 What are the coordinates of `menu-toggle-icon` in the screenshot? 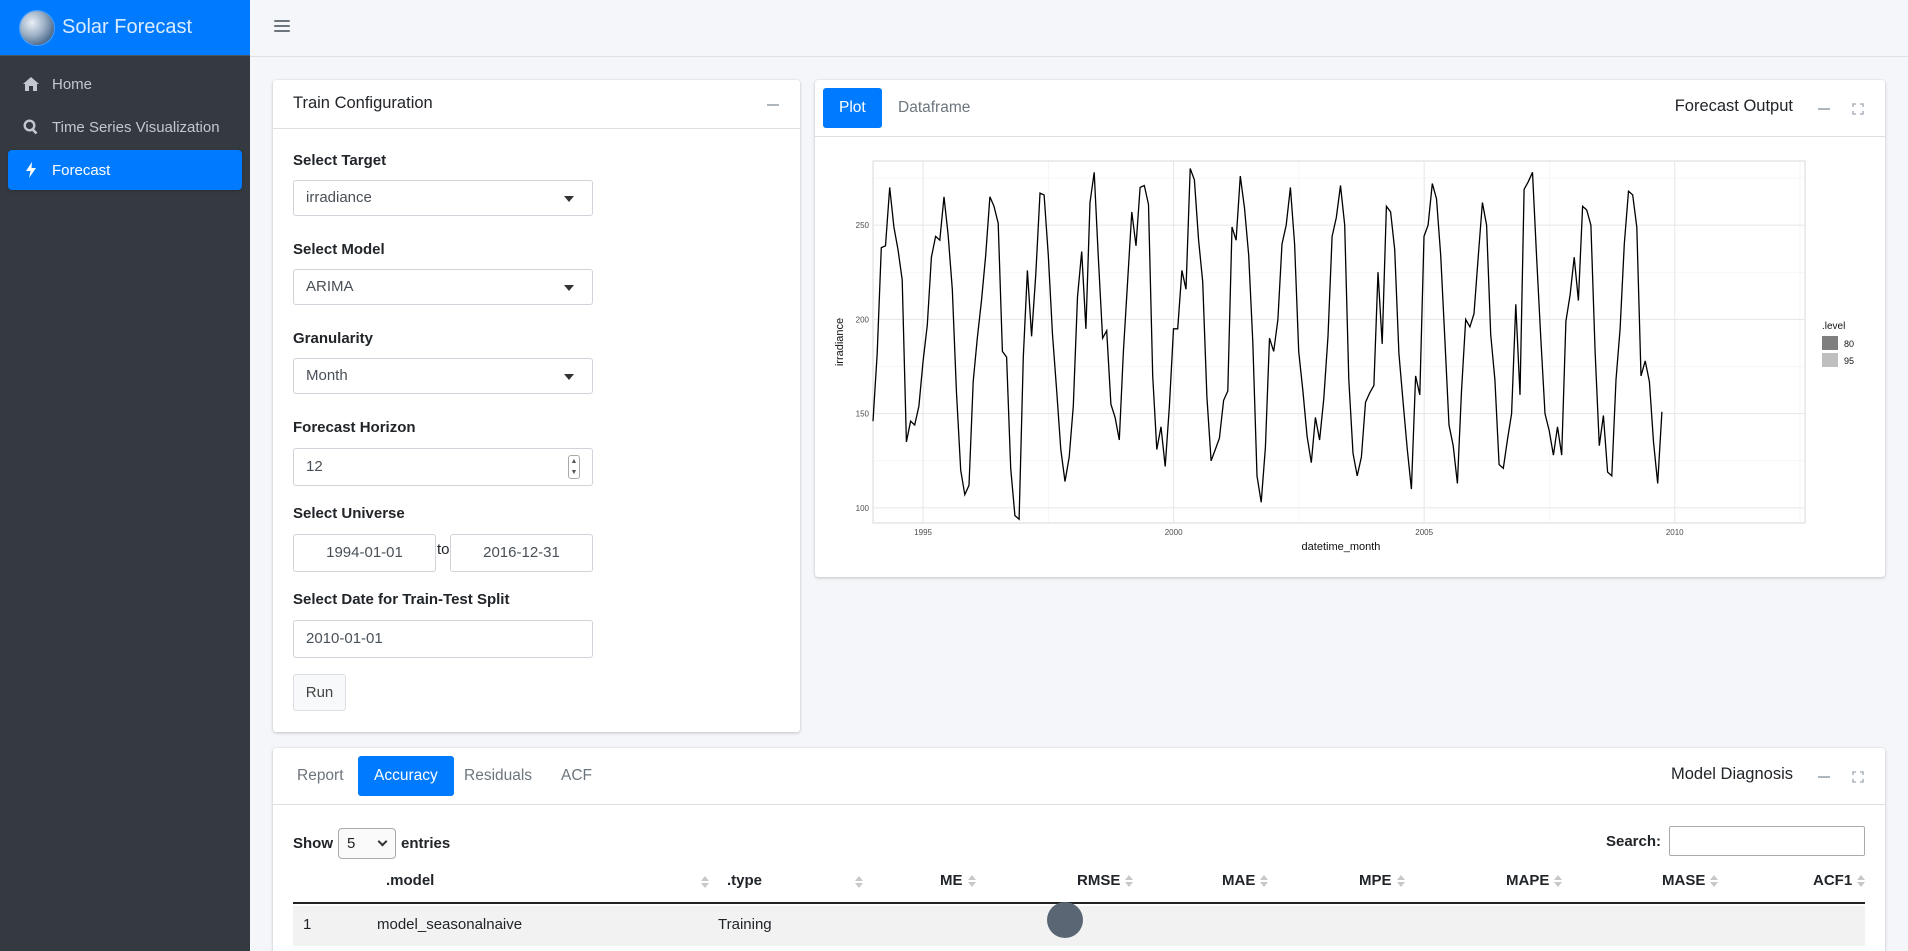 It's located at (282, 26).